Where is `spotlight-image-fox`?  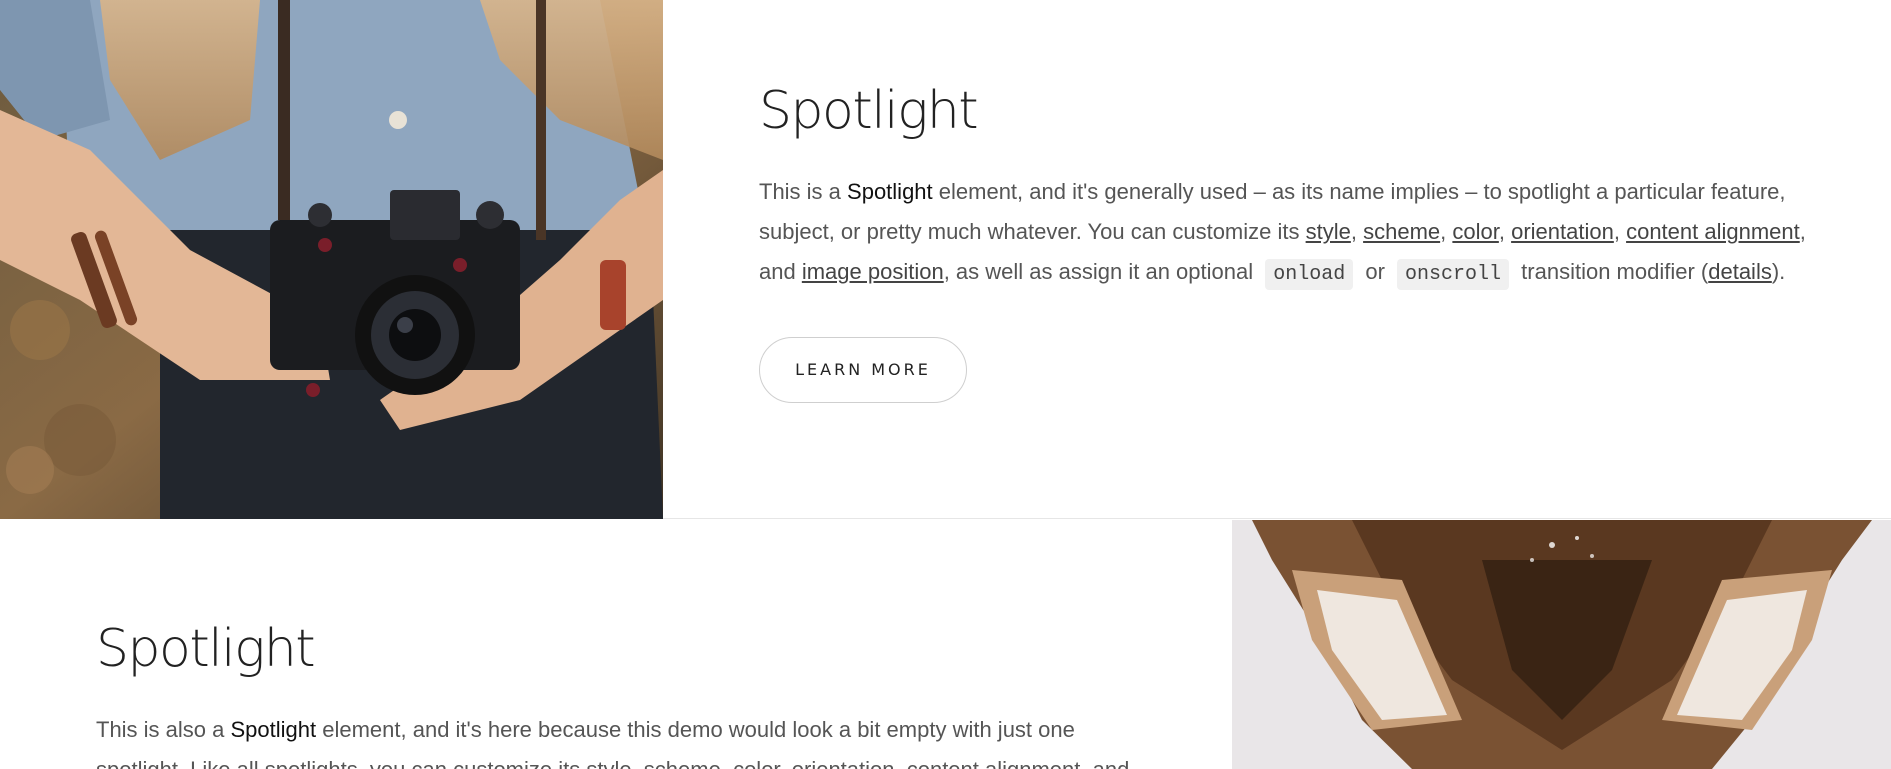 spotlight-image-fox is located at coordinates (1561, 644).